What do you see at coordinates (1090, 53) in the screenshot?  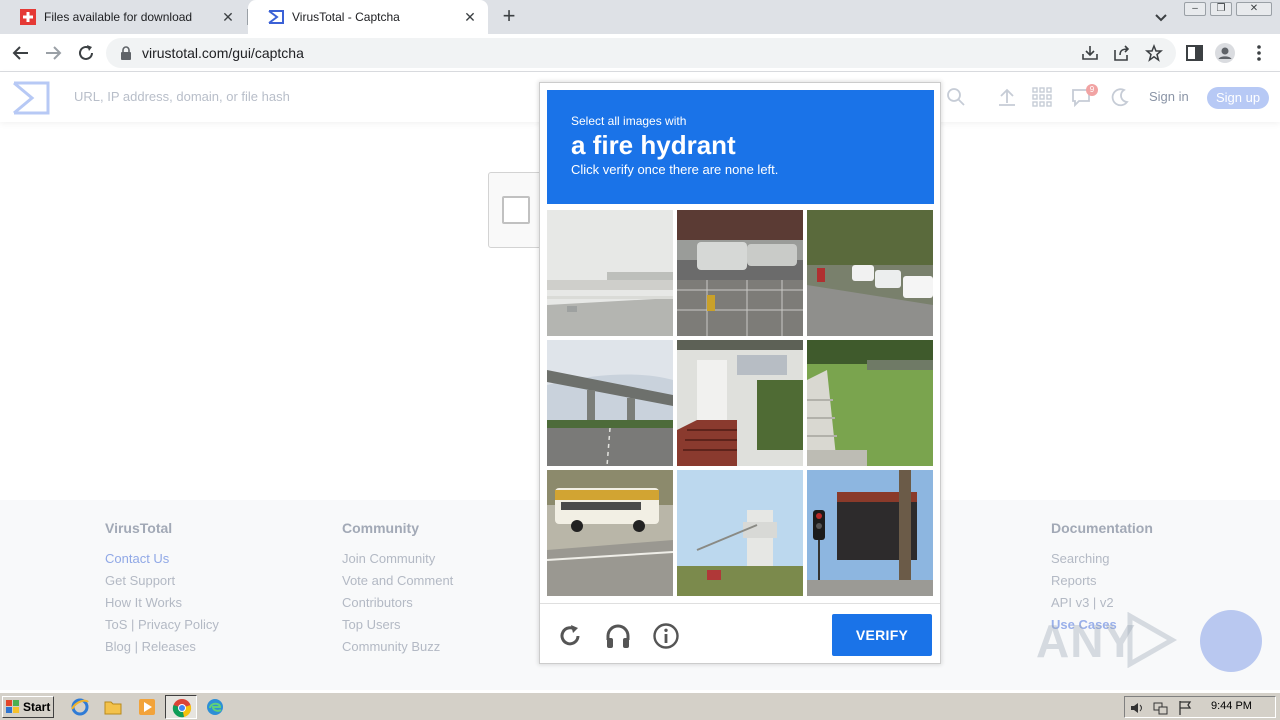 I see `install-icon` at bounding box center [1090, 53].